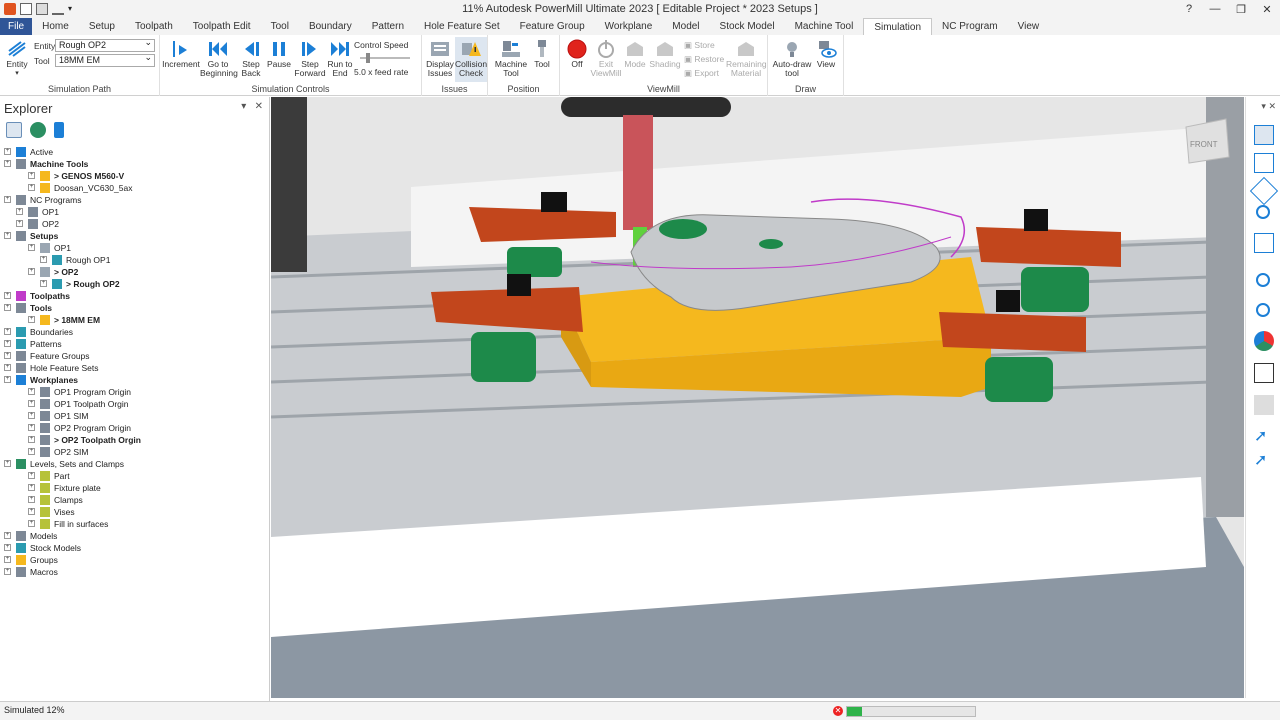  I want to click on zoom-box-icon, so click(1263, 280).